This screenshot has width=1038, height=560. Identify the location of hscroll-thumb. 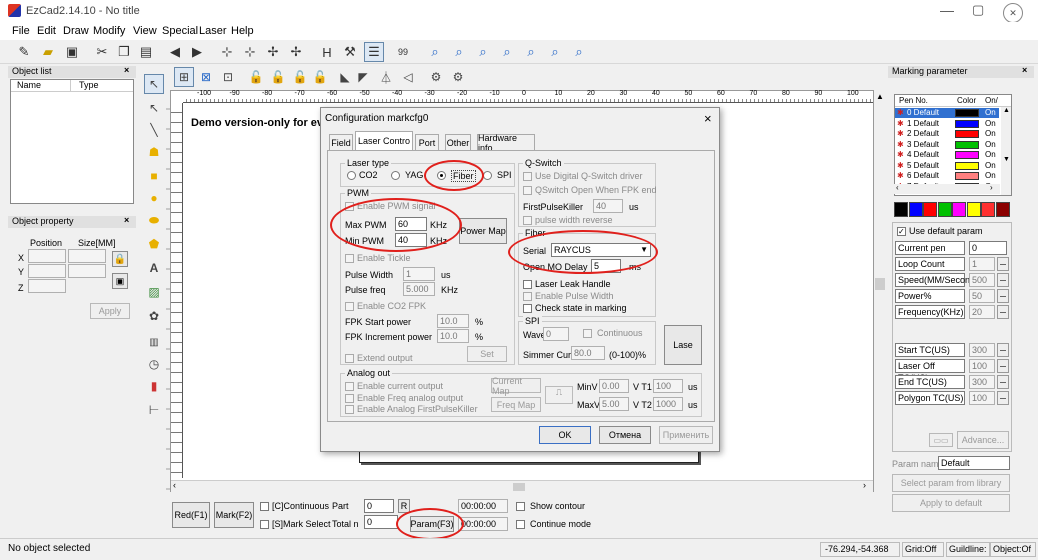
(519, 487).